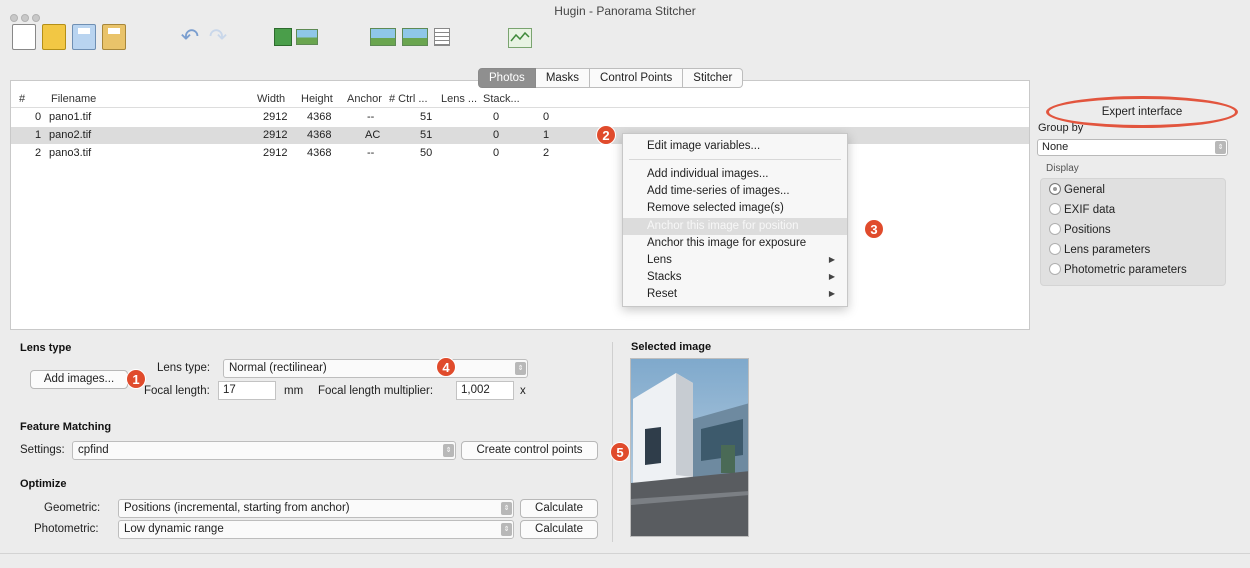  What do you see at coordinates (278, 368) in the screenshot?
I see `lens-type-value: Normal (rectilinear)` at bounding box center [278, 368].